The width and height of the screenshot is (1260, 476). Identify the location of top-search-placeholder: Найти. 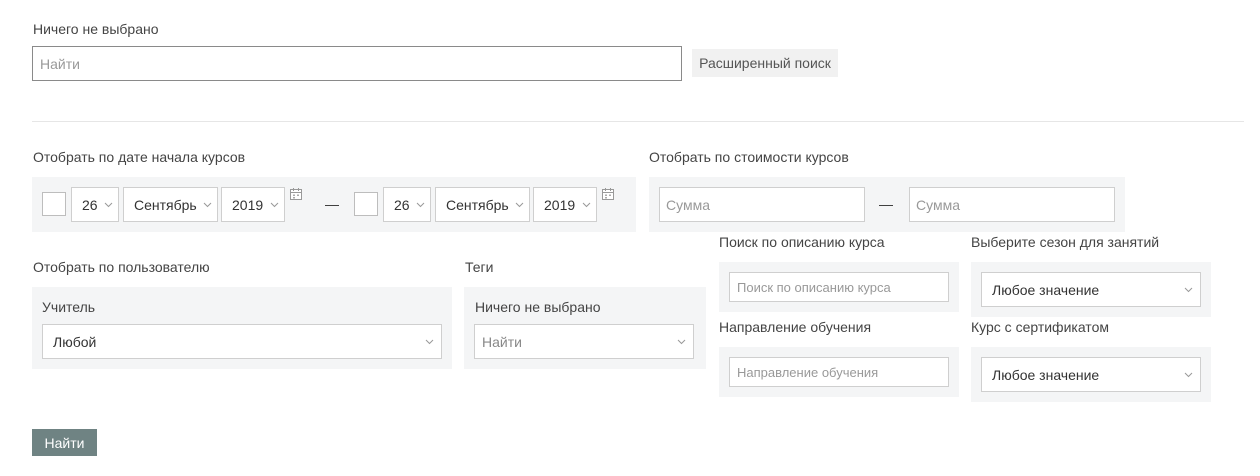
(60, 63).